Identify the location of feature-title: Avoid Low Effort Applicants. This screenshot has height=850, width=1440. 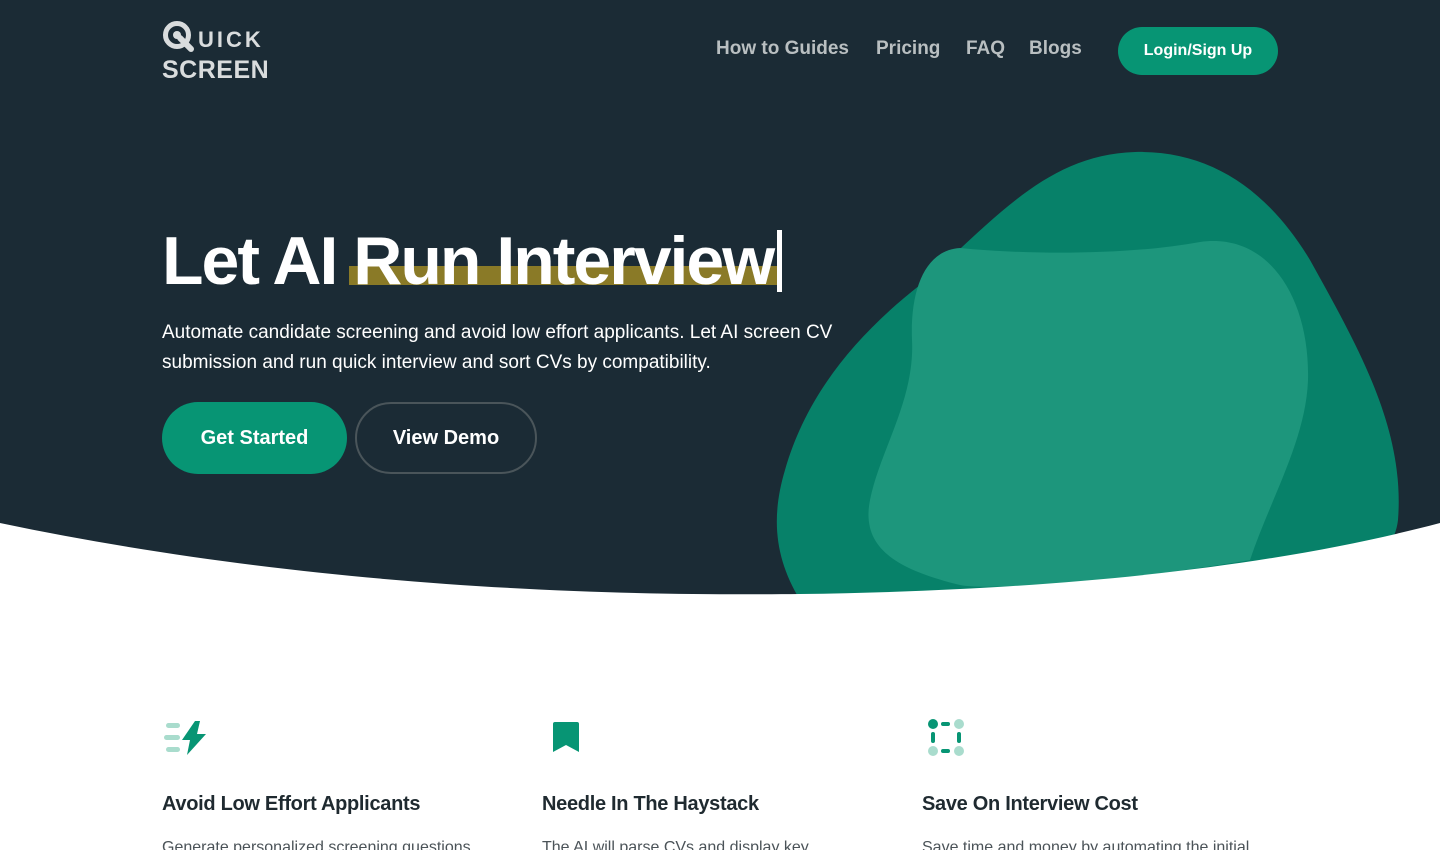
(291, 804).